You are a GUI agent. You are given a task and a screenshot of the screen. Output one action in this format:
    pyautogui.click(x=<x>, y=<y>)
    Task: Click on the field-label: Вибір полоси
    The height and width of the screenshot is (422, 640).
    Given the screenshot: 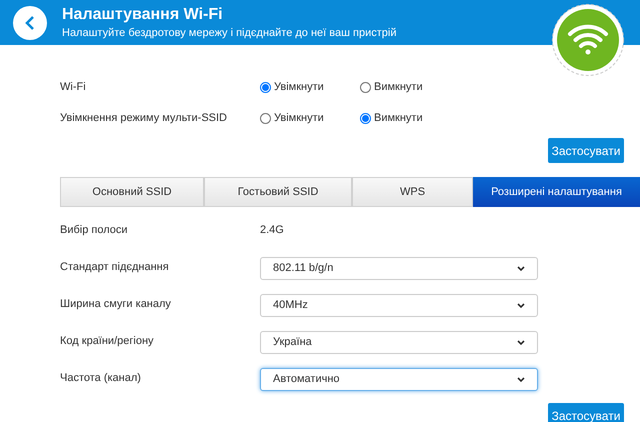 What is the action you would take?
    pyautogui.click(x=94, y=230)
    